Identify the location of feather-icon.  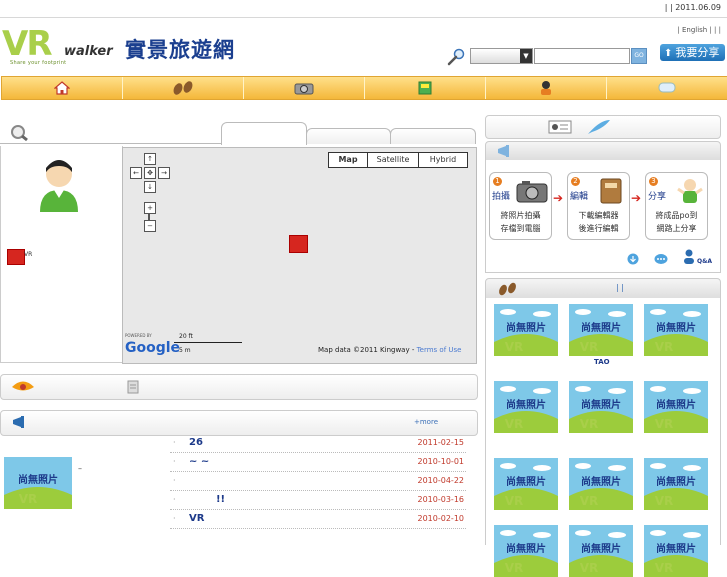
(599, 127).